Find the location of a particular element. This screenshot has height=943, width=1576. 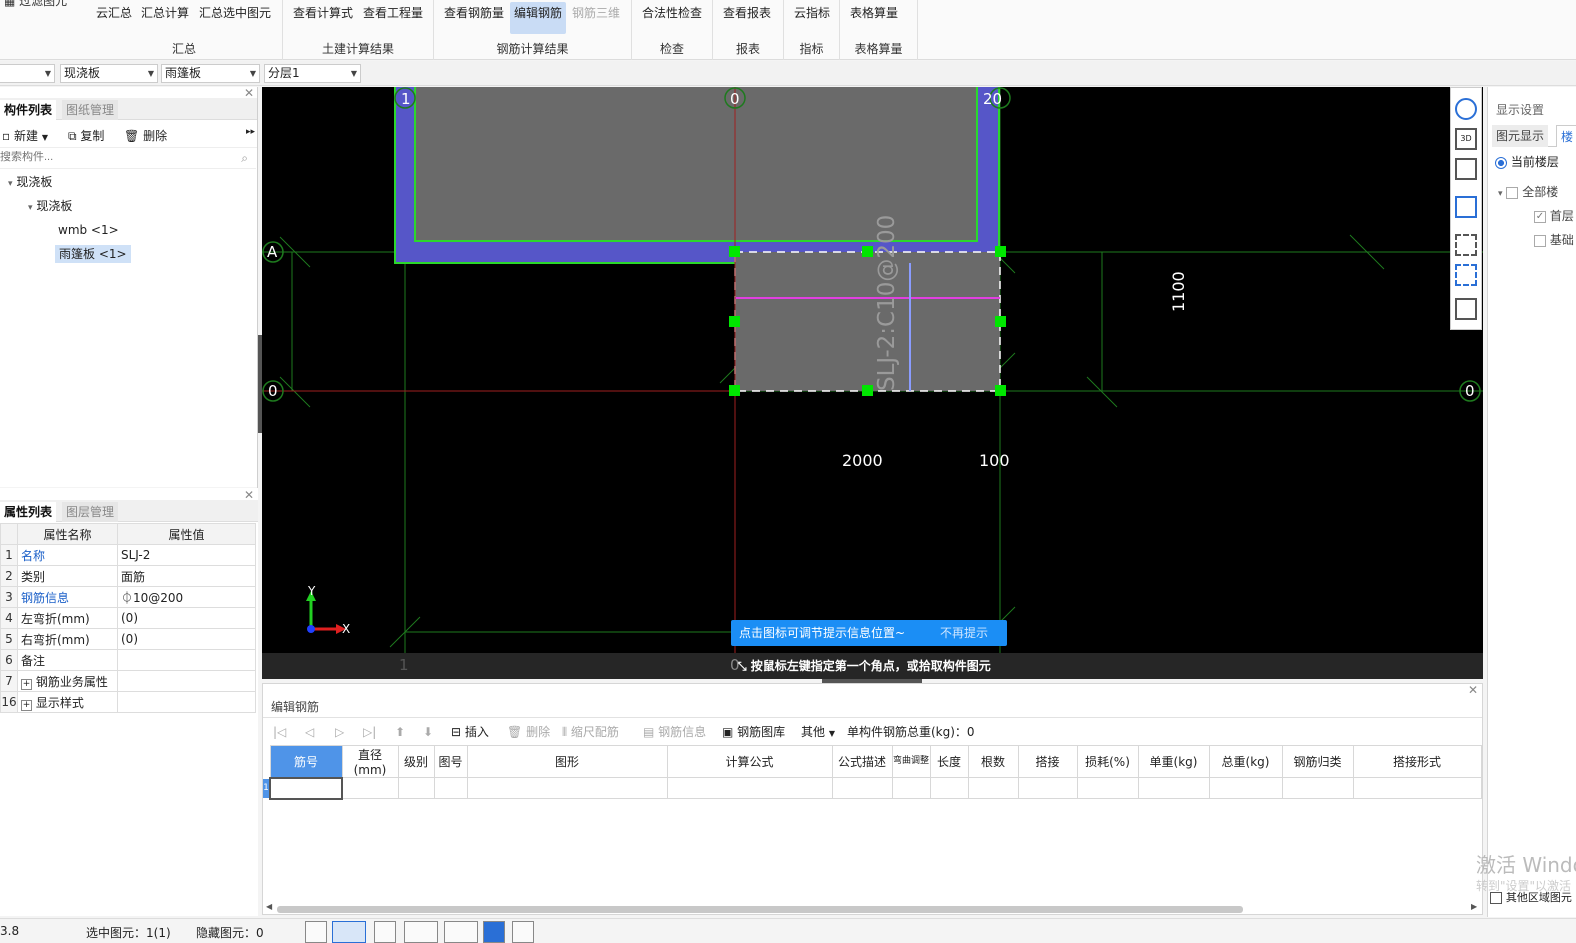

col-bend-adjust: 弯曲调整 is located at coordinates (911, 761).